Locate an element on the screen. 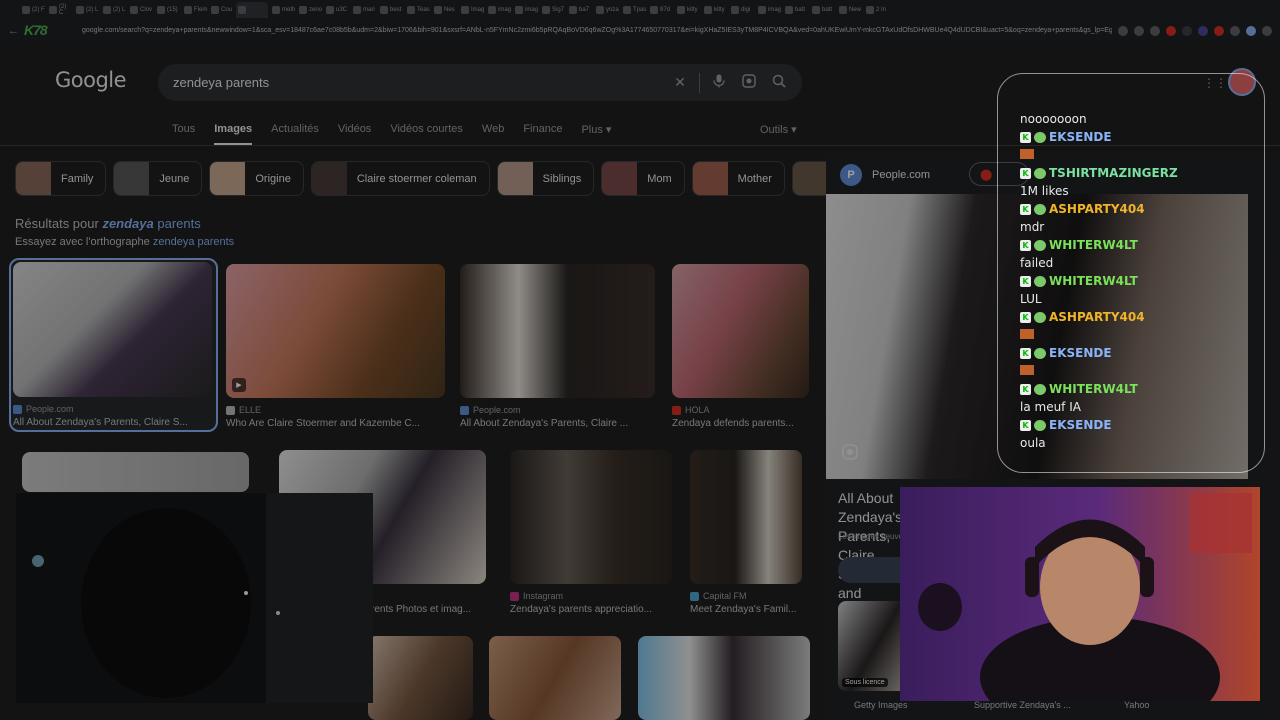 The height and width of the screenshot is (720, 1280). browser-tab: (2) C is located at coordinates (59, 10).